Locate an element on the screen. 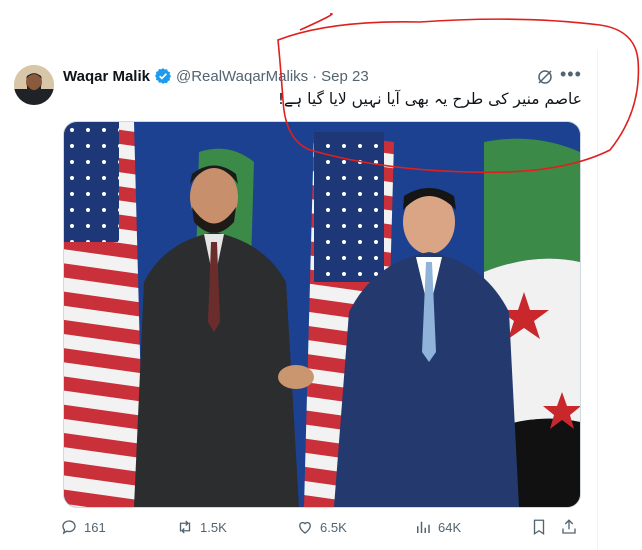 This screenshot has height=550, width=642. views-icon is located at coordinates (423, 527).